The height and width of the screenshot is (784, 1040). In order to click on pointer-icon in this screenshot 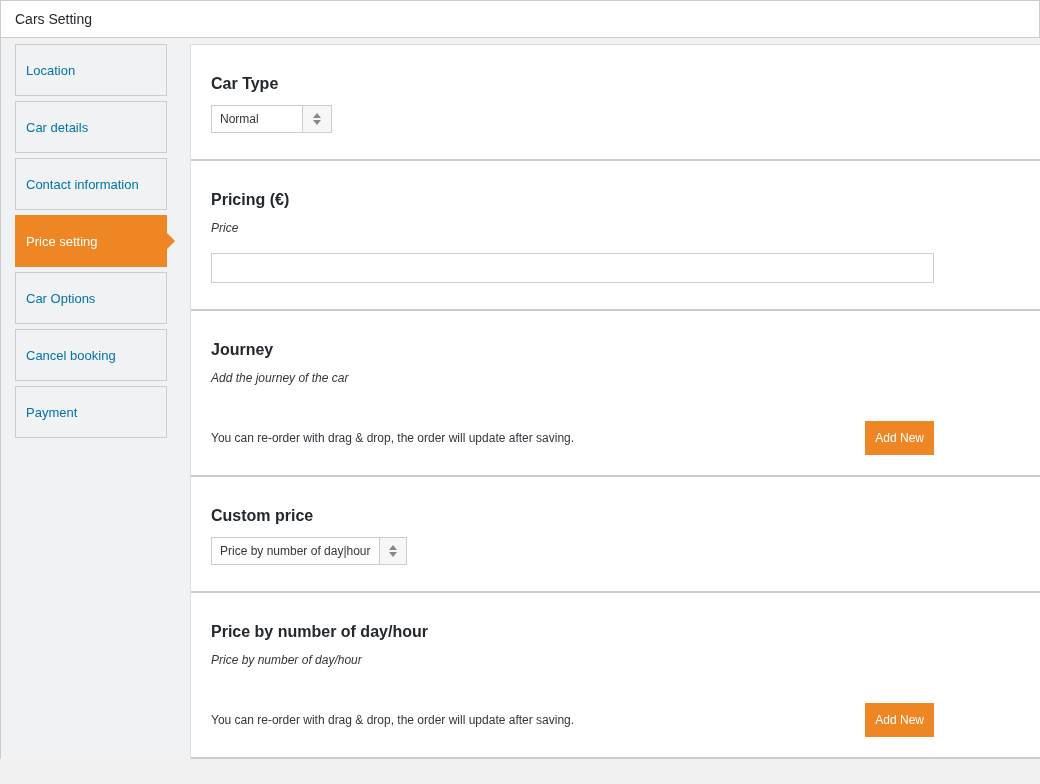, I will do `click(171, 241)`.